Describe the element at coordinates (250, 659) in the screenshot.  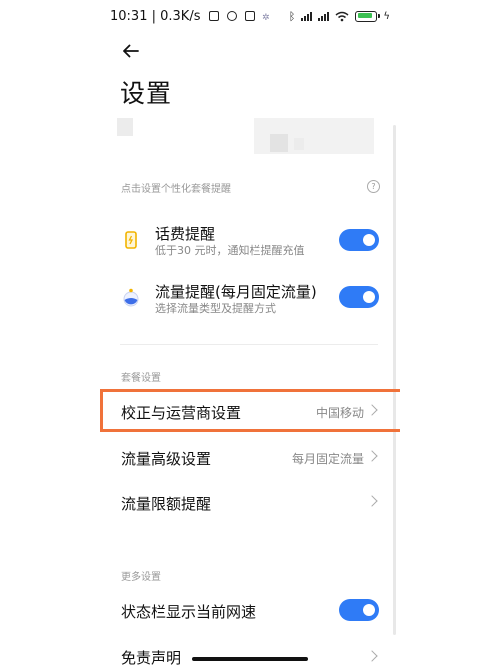
I see `home-indicator` at that location.